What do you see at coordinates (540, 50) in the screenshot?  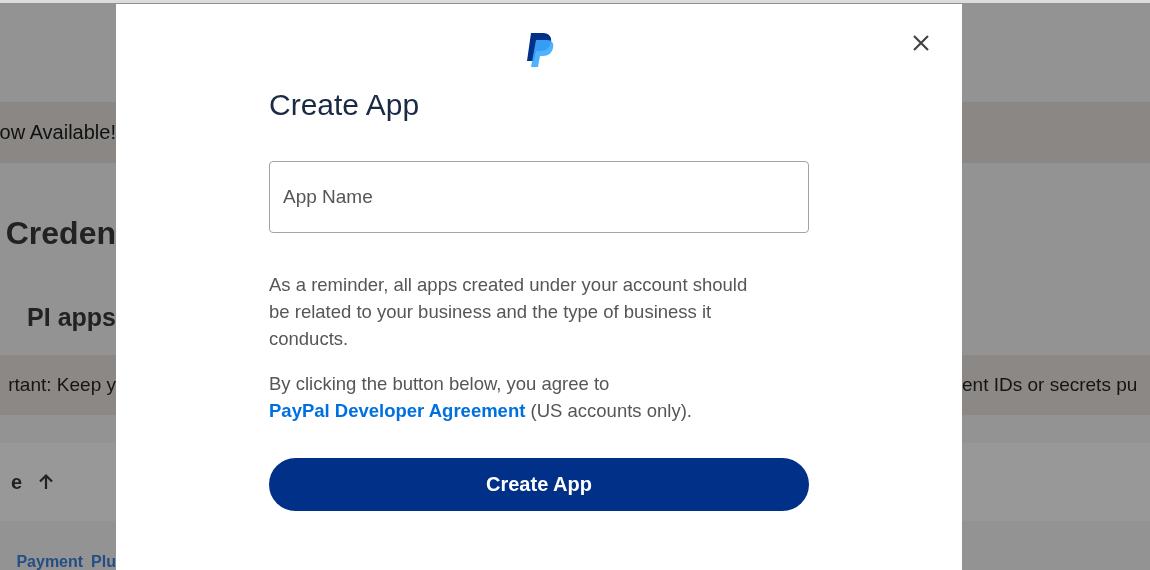 I see `logo-icon` at bounding box center [540, 50].